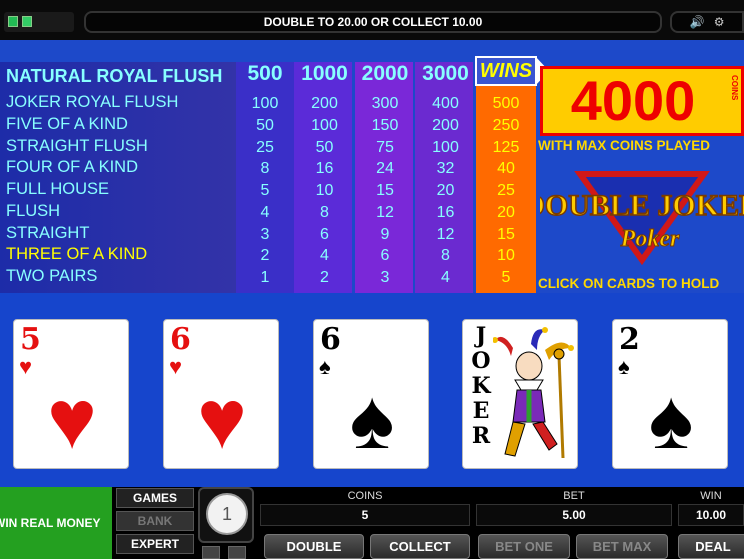  I want to click on wins-cell: 10, so click(506, 255).